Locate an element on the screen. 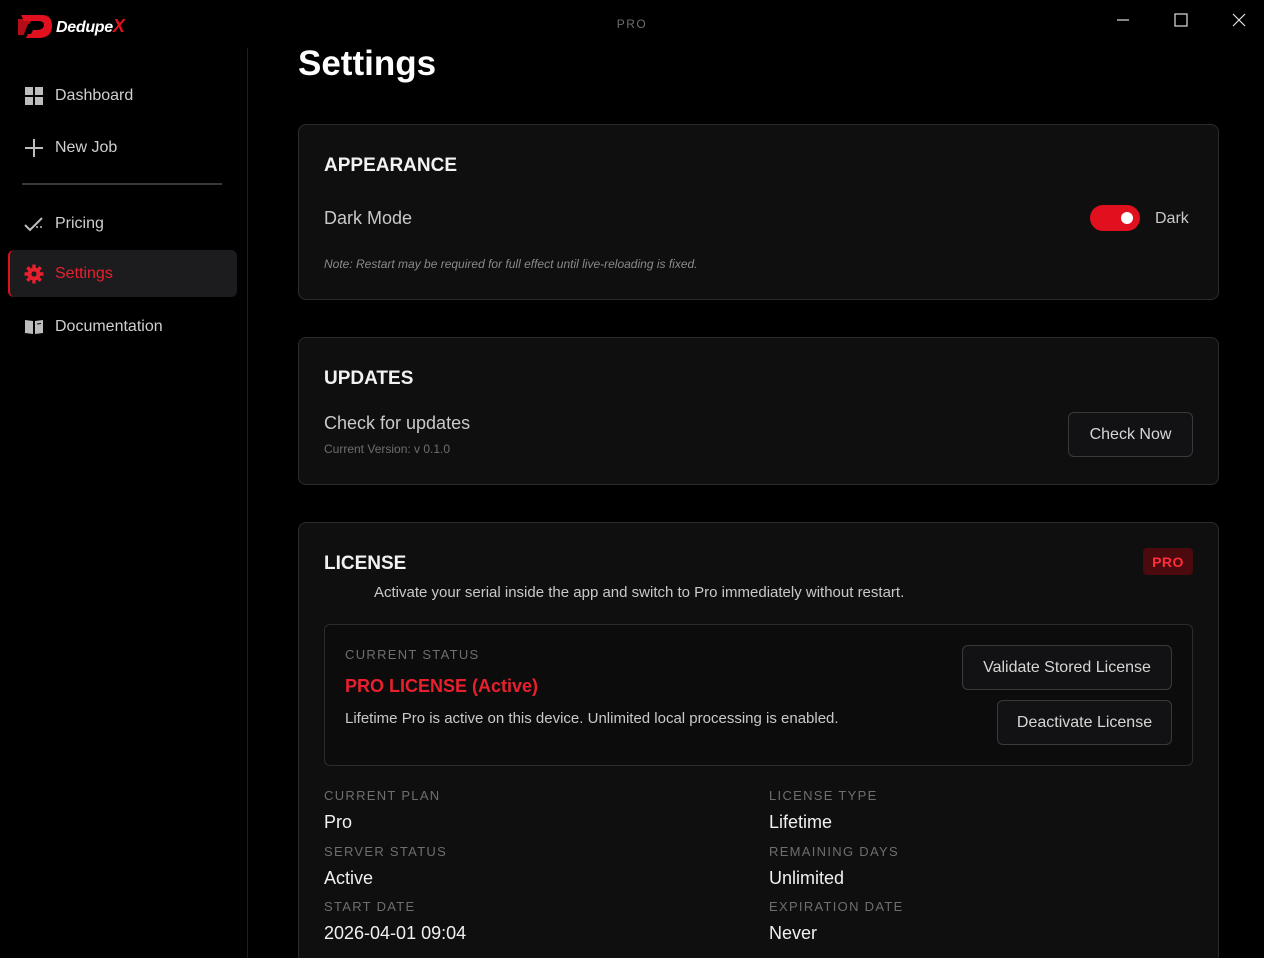 This screenshot has width=1264, height=958. sidebar-item-label: Documentation is located at coordinates (109, 326).